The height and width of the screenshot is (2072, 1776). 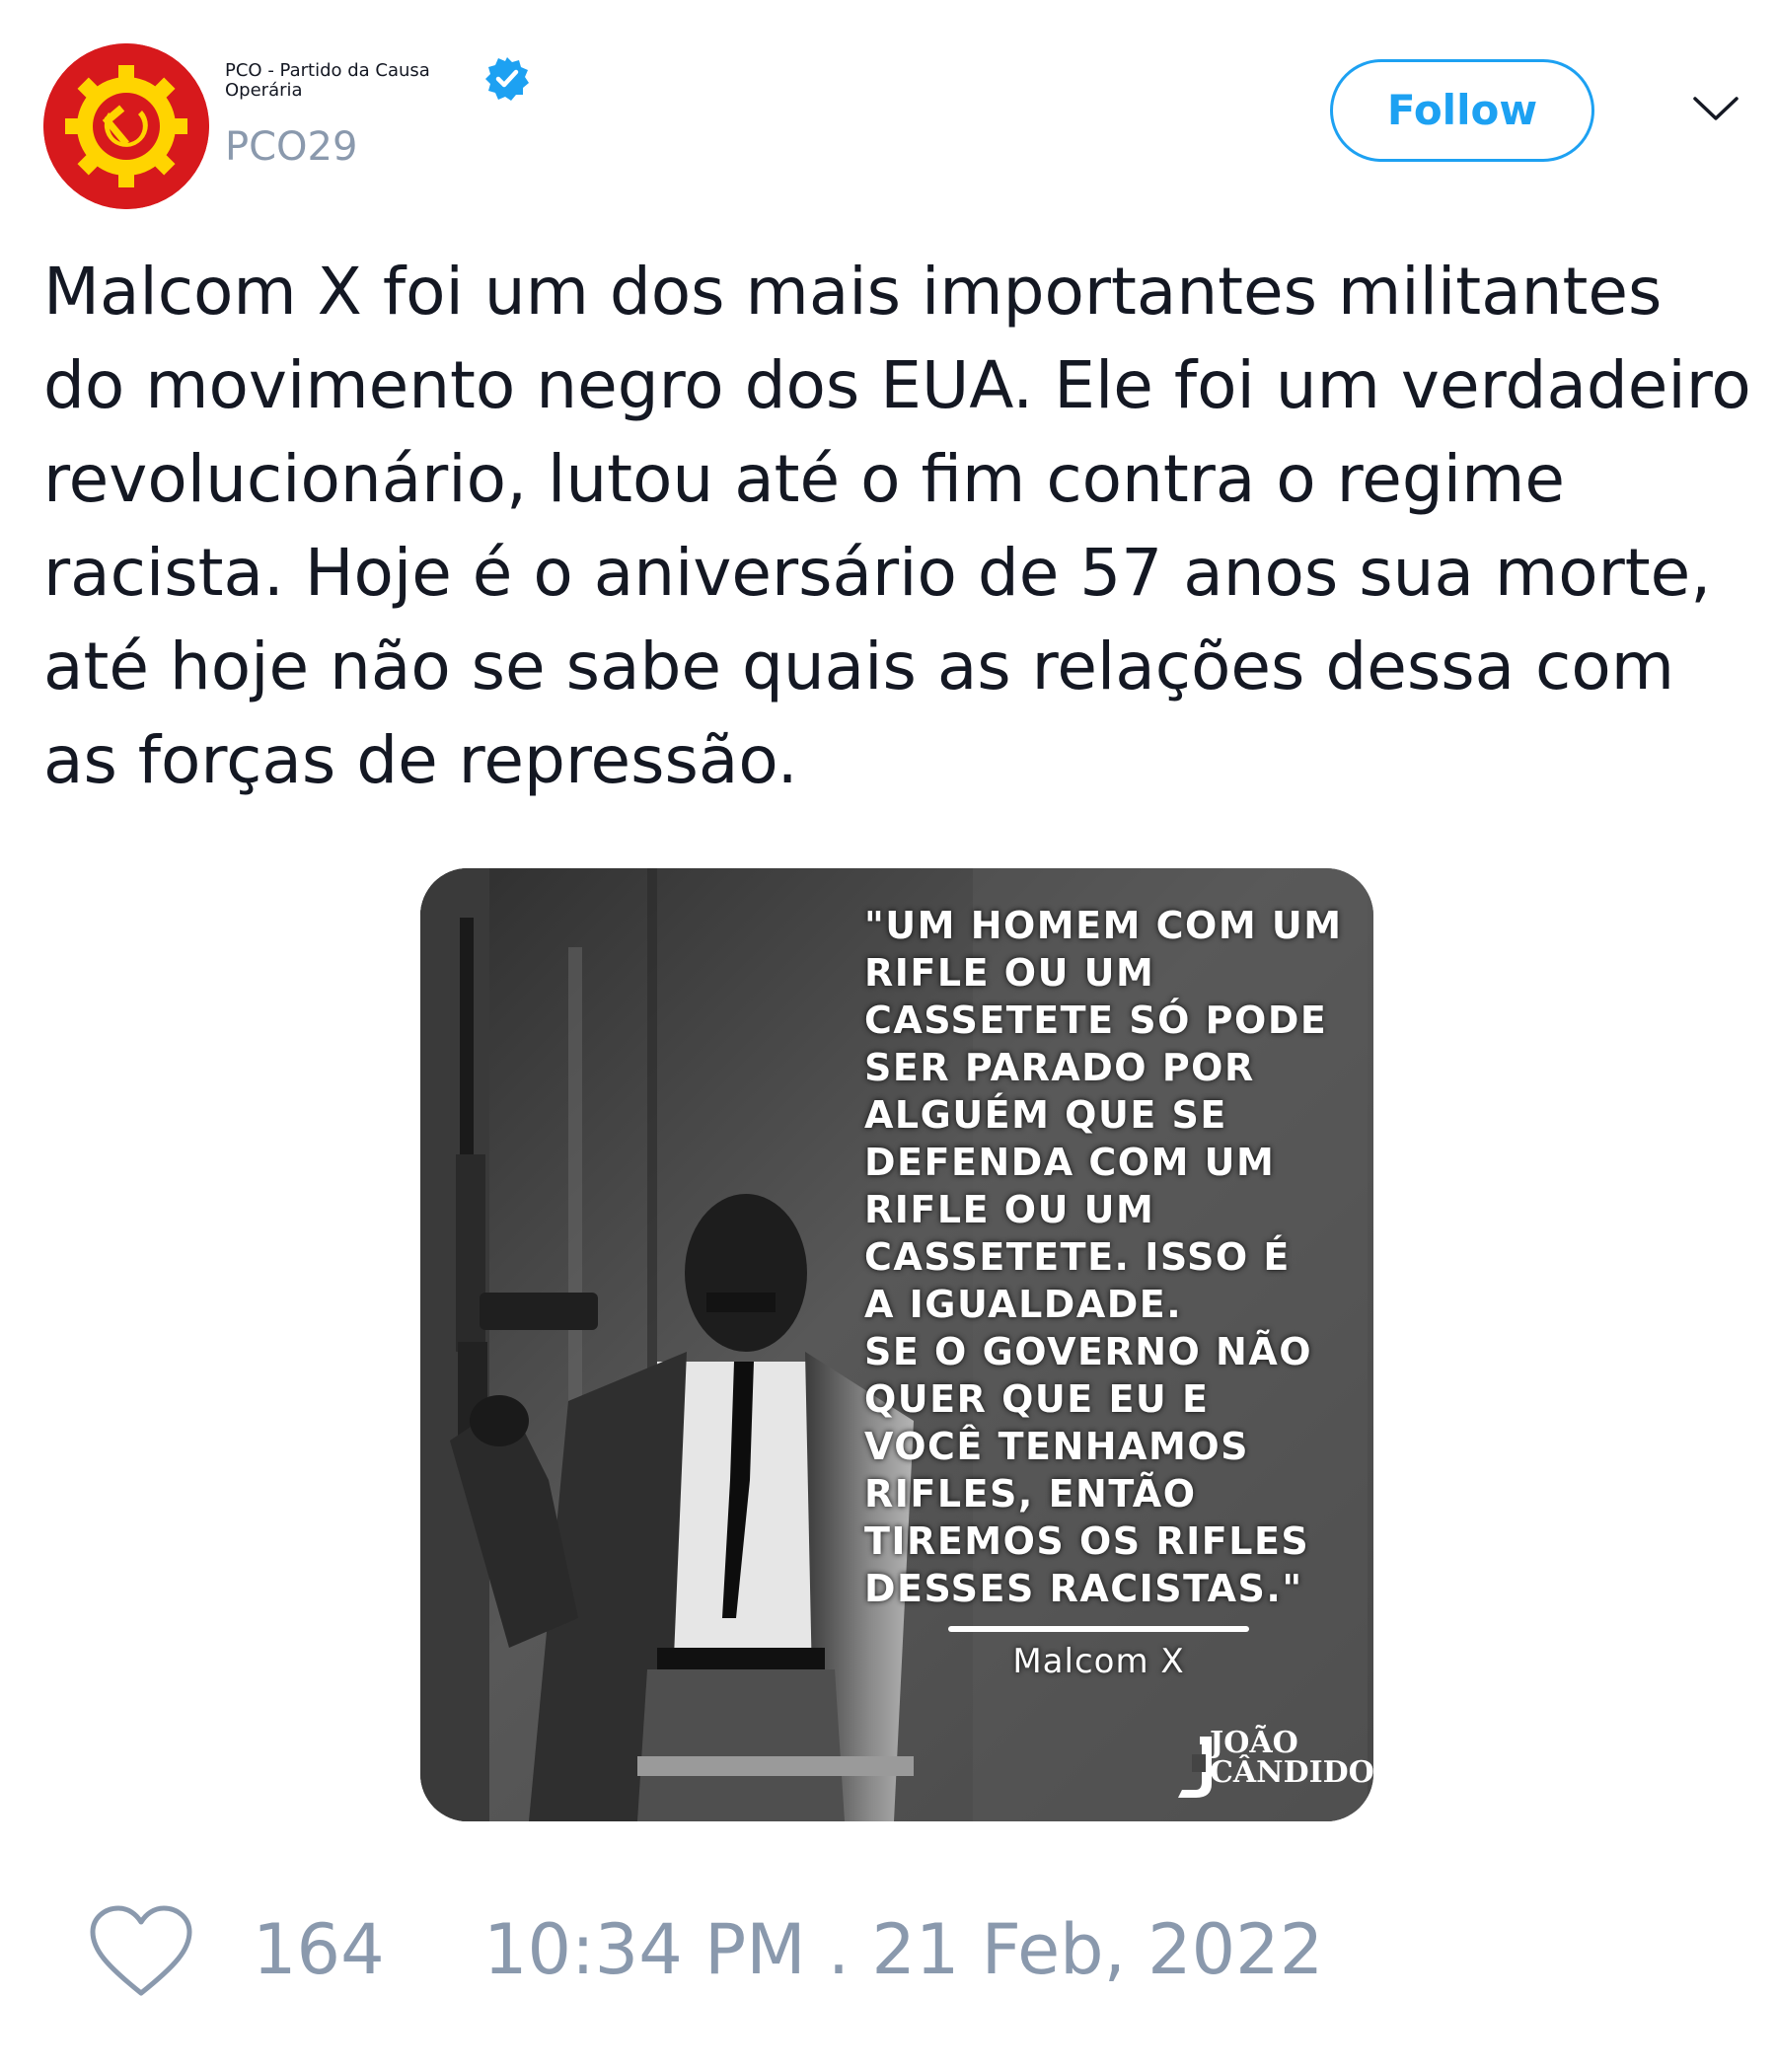 What do you see at coordinates (903, 1950) in the screenshot?
I see `tweet-timestamp: 10:34 PM . 21 Feb, 2022` at bounding box center [903, 1950].